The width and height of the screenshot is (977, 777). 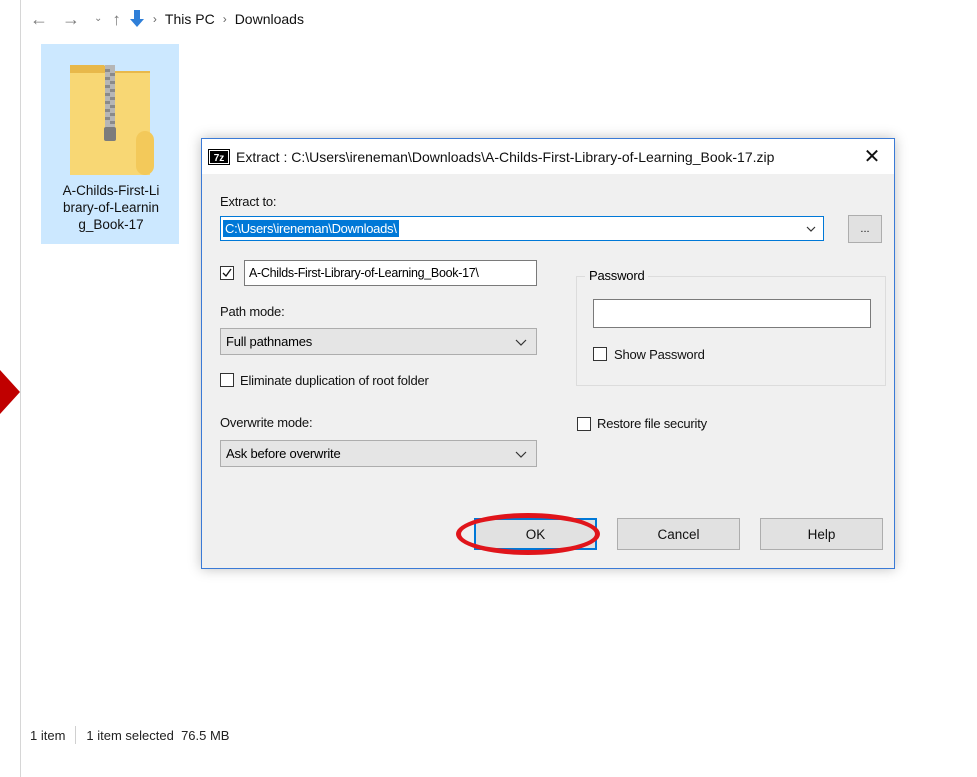 I want to click on forward-button: →, so click(x=71, y=19).